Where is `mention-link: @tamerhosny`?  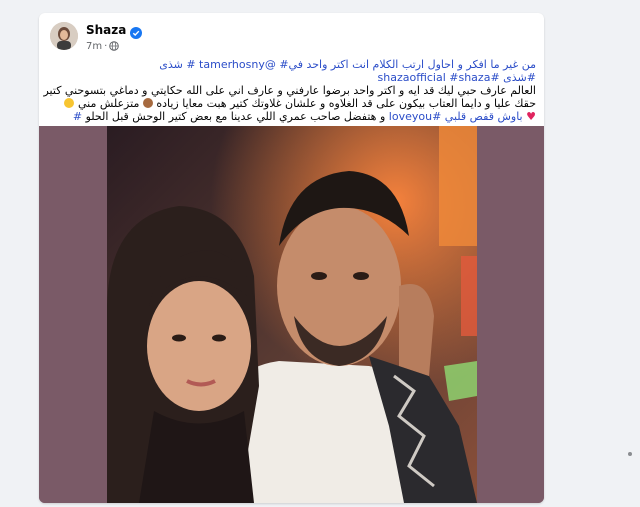
mention-link: @tamerhosny is located at coordinates (237, 64).